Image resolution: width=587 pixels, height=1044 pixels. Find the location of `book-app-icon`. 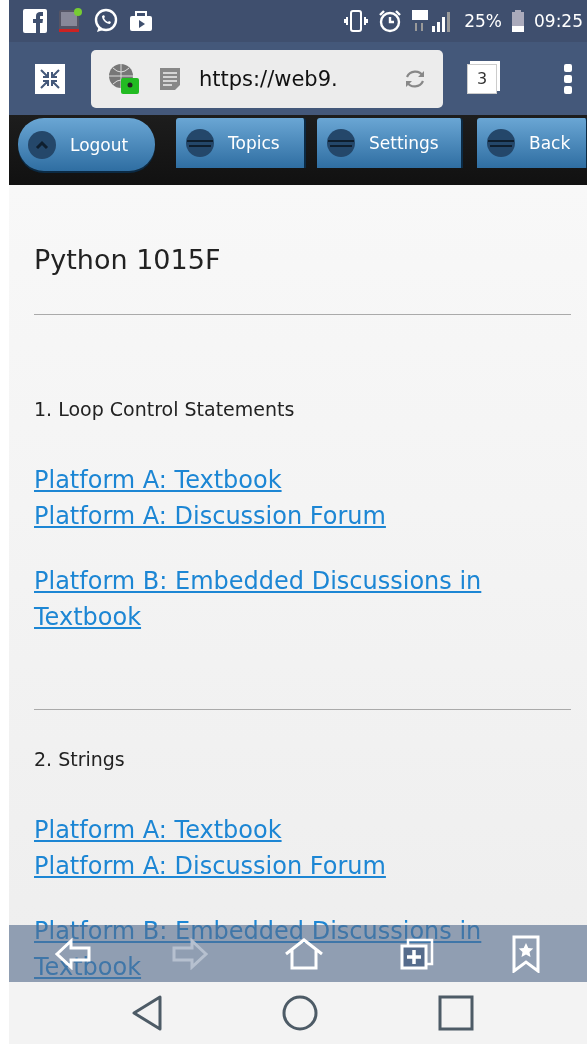

book-app-icon is located at coordinates (70, 21).